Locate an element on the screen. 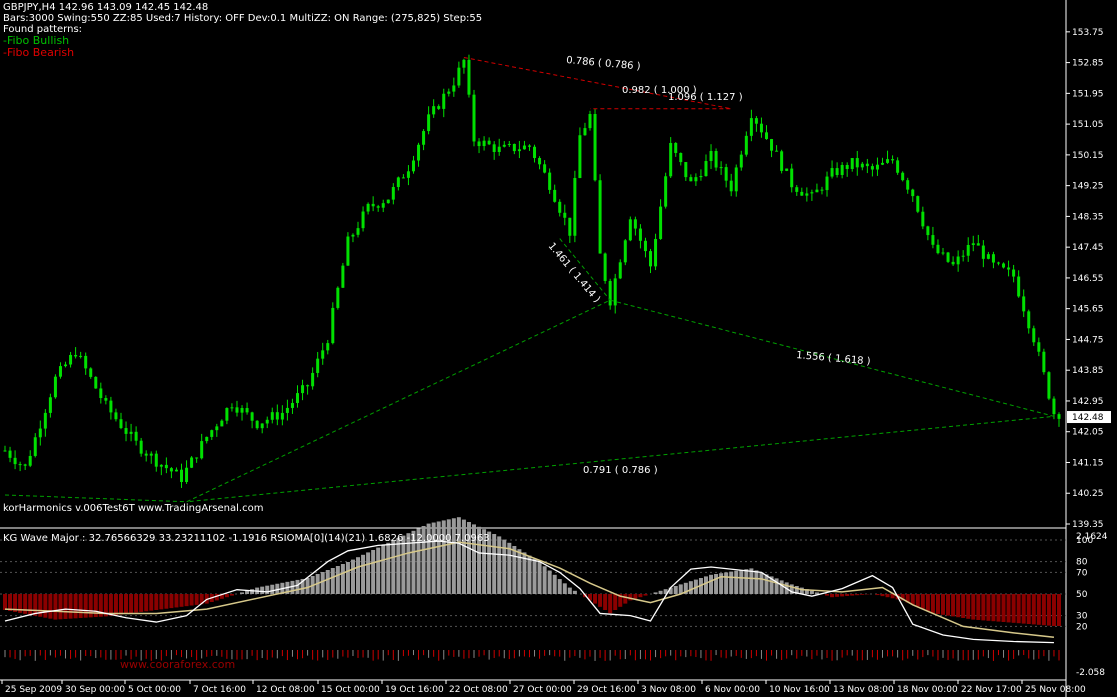 Image resolution: width=1117 pixels, height=697 pixels. osc-tick-label: 80 is located at coordinates (1082, 563).